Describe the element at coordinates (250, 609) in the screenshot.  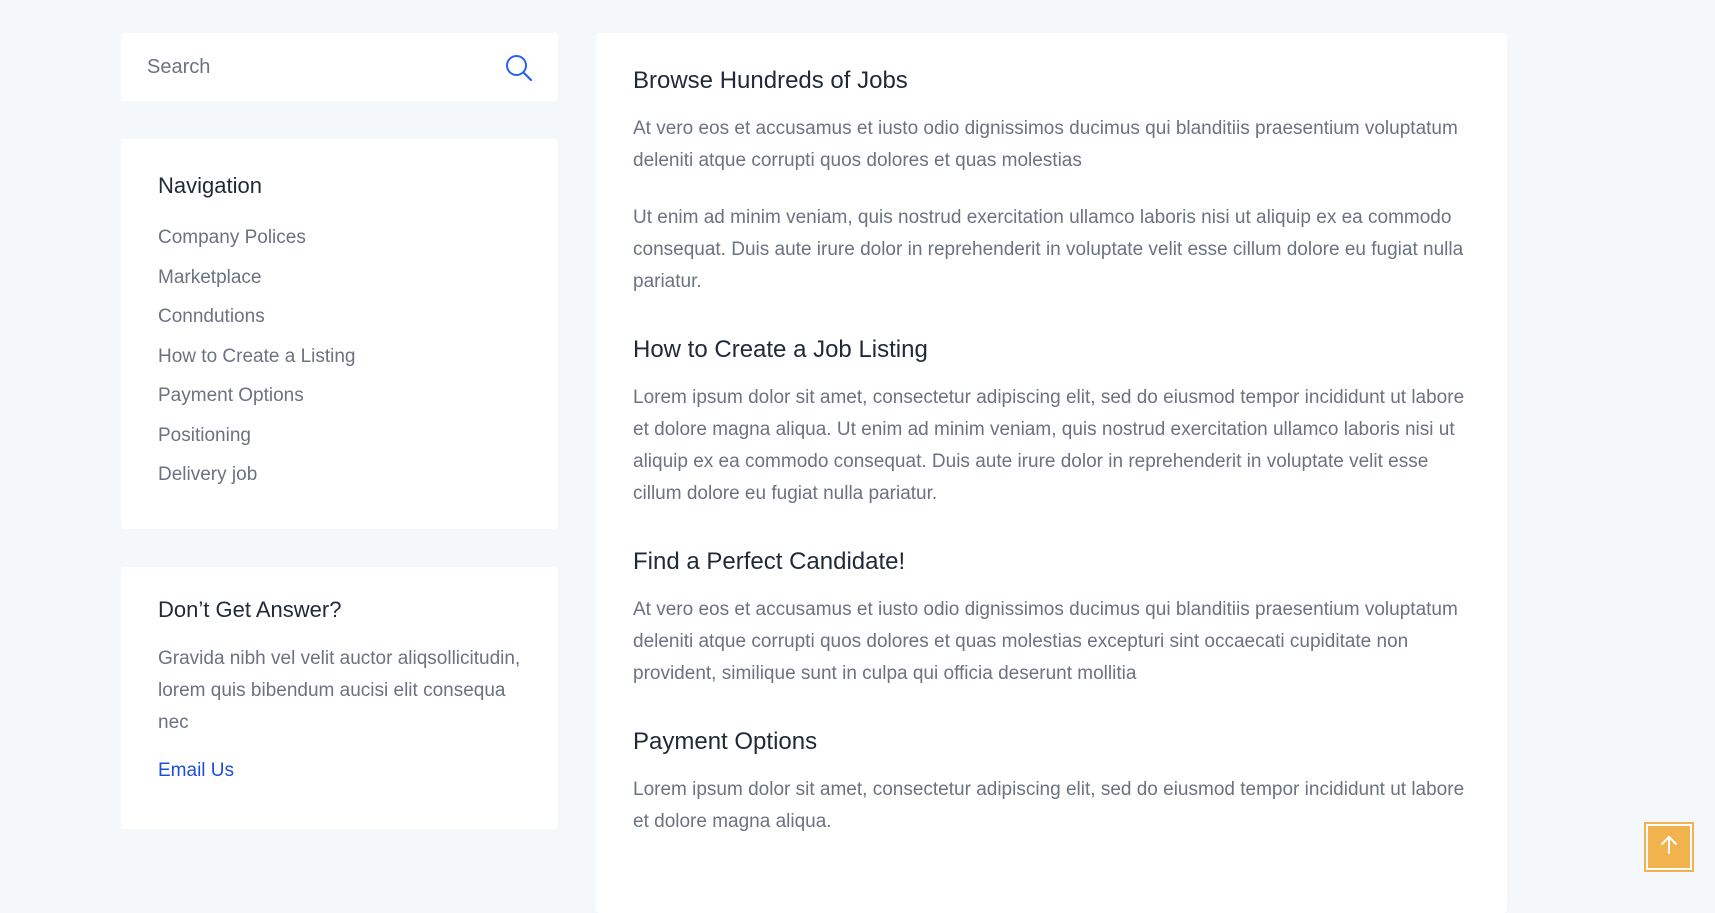
I see `help-title: Don’t Get Answer?` at that location.